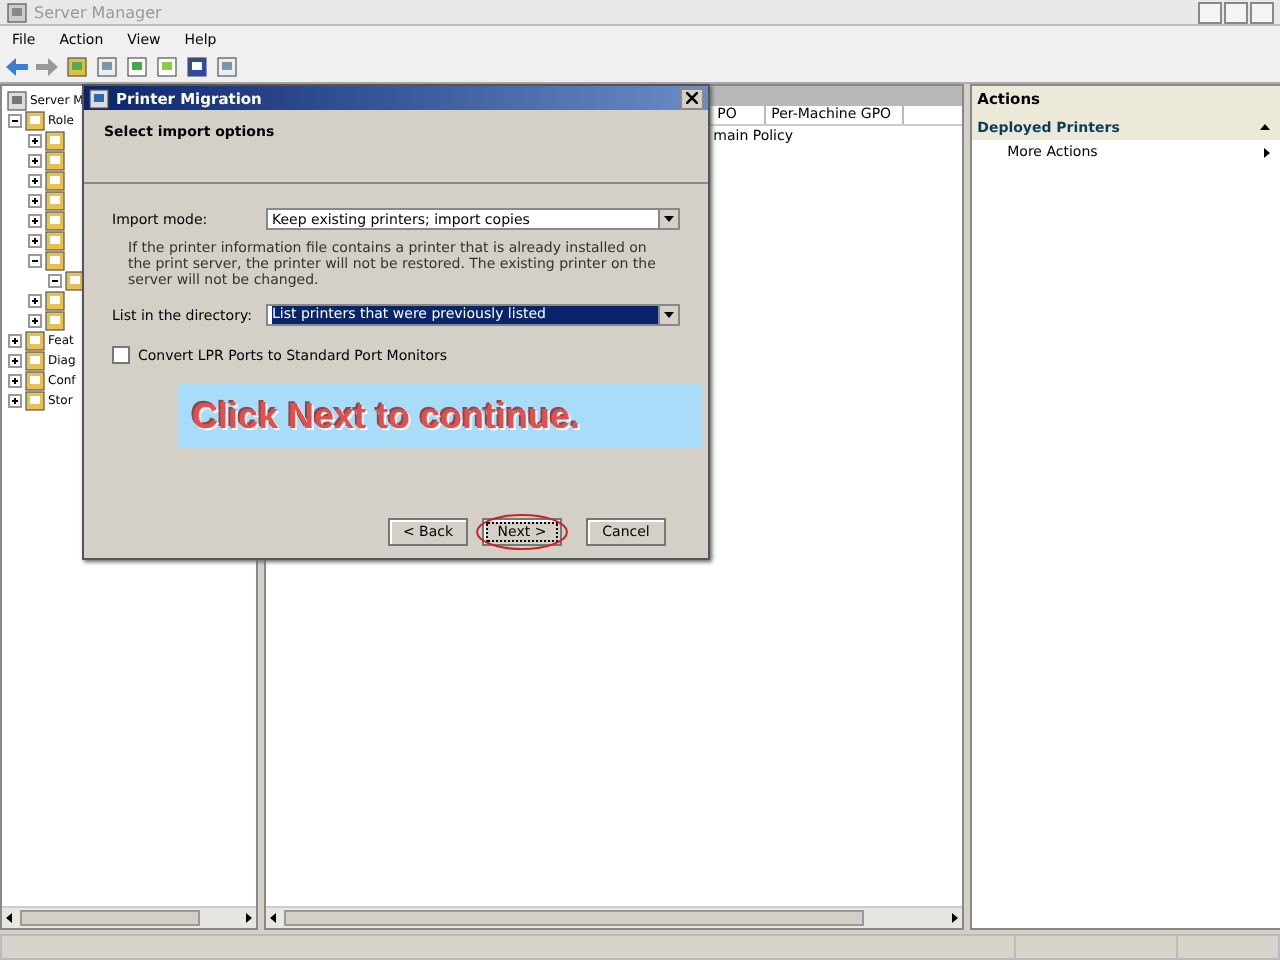  What do you see at coordinates (440, 416) in the screenshot?
I see `instruction-banner: Click Next to continue.` at bounding box center [440, 416].